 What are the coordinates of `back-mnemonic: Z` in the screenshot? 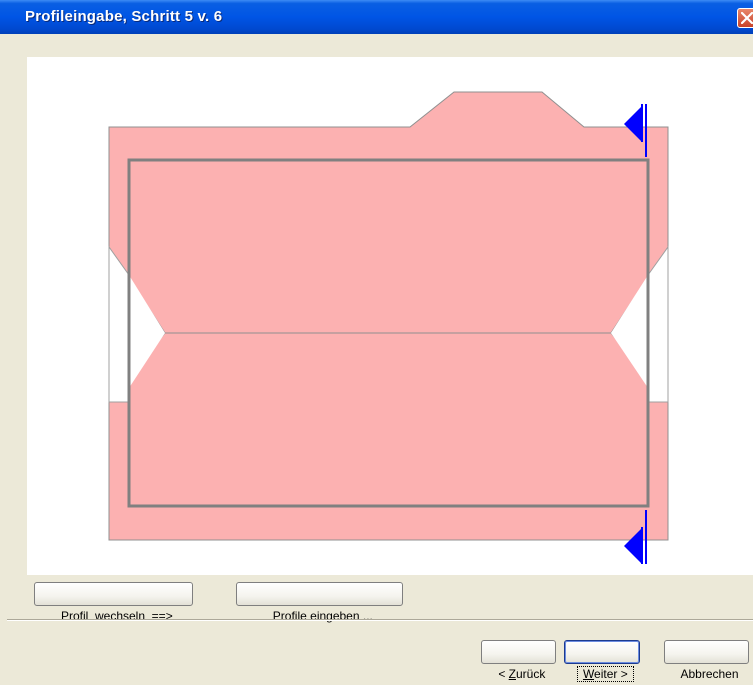 It's located at (512, 674).